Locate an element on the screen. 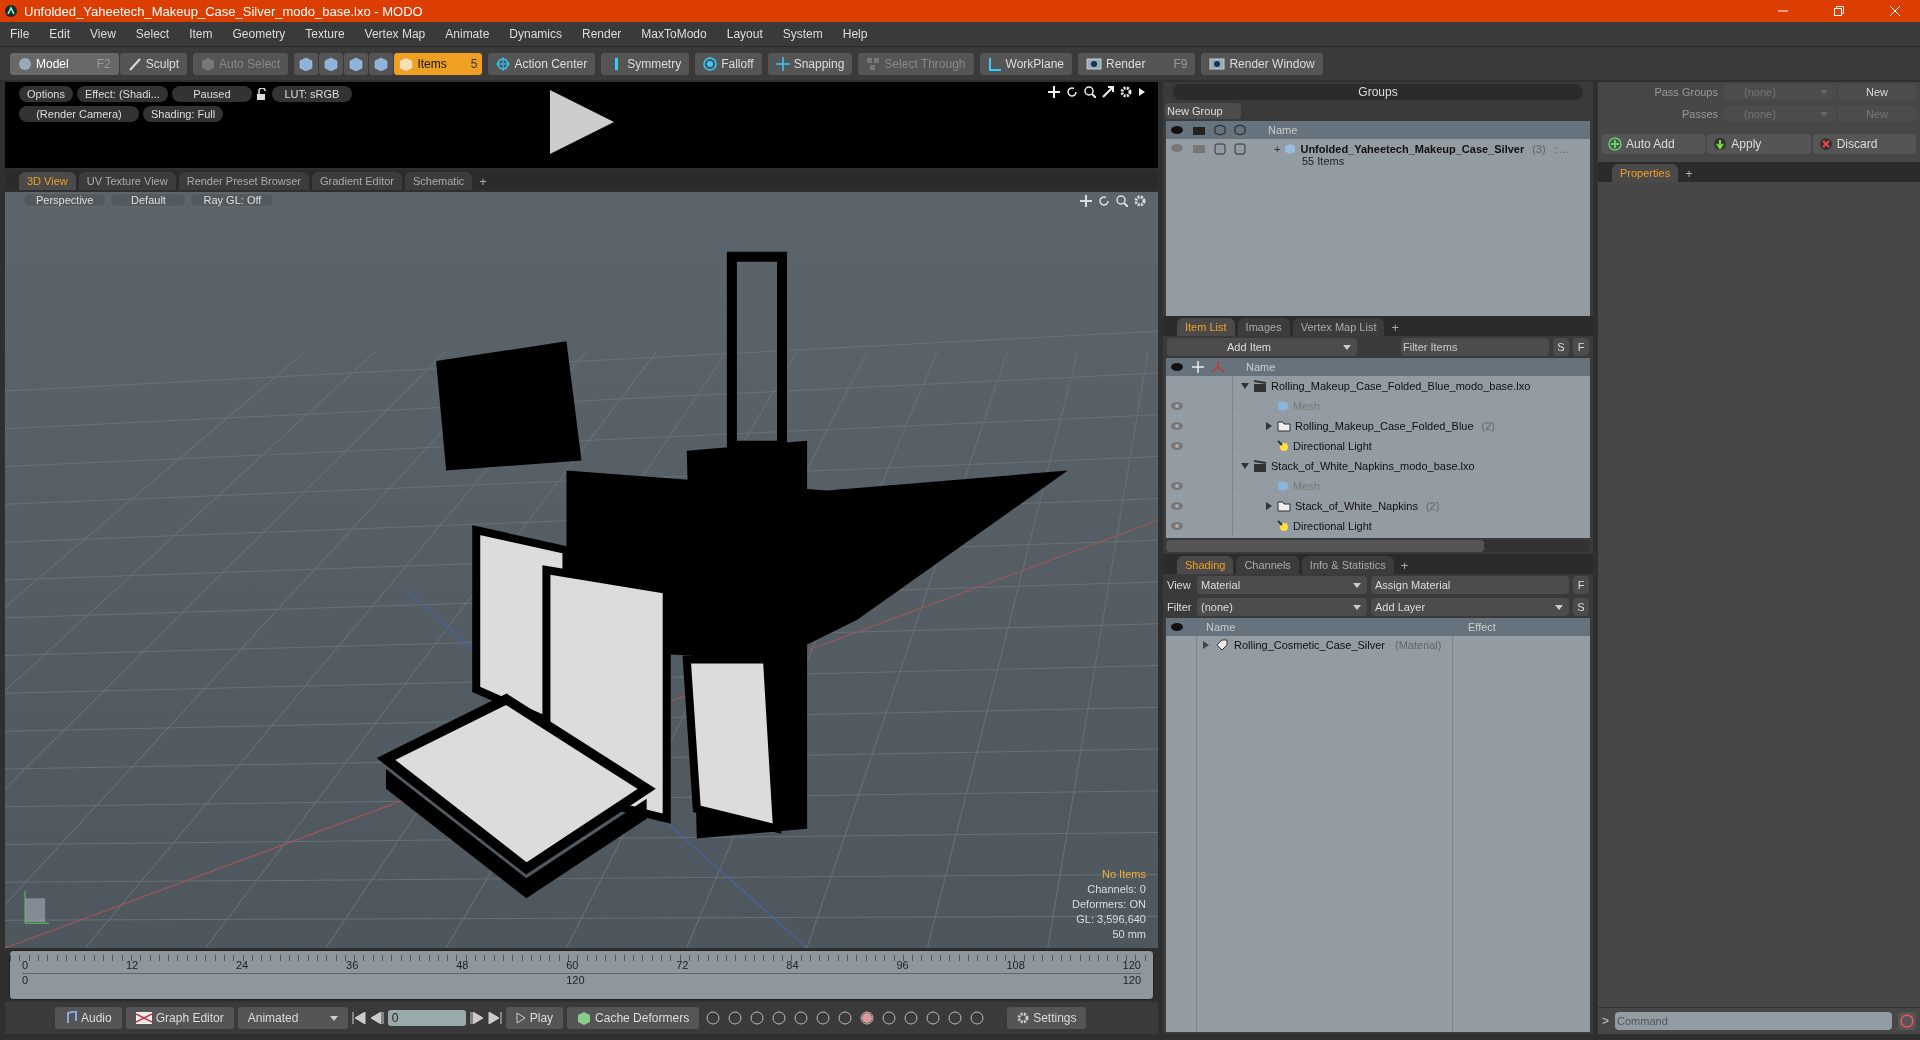 The height and width of the screenshot is (1040, 1920). graph-editor-button: Graph Editor is located at coordinates (179, 1018).